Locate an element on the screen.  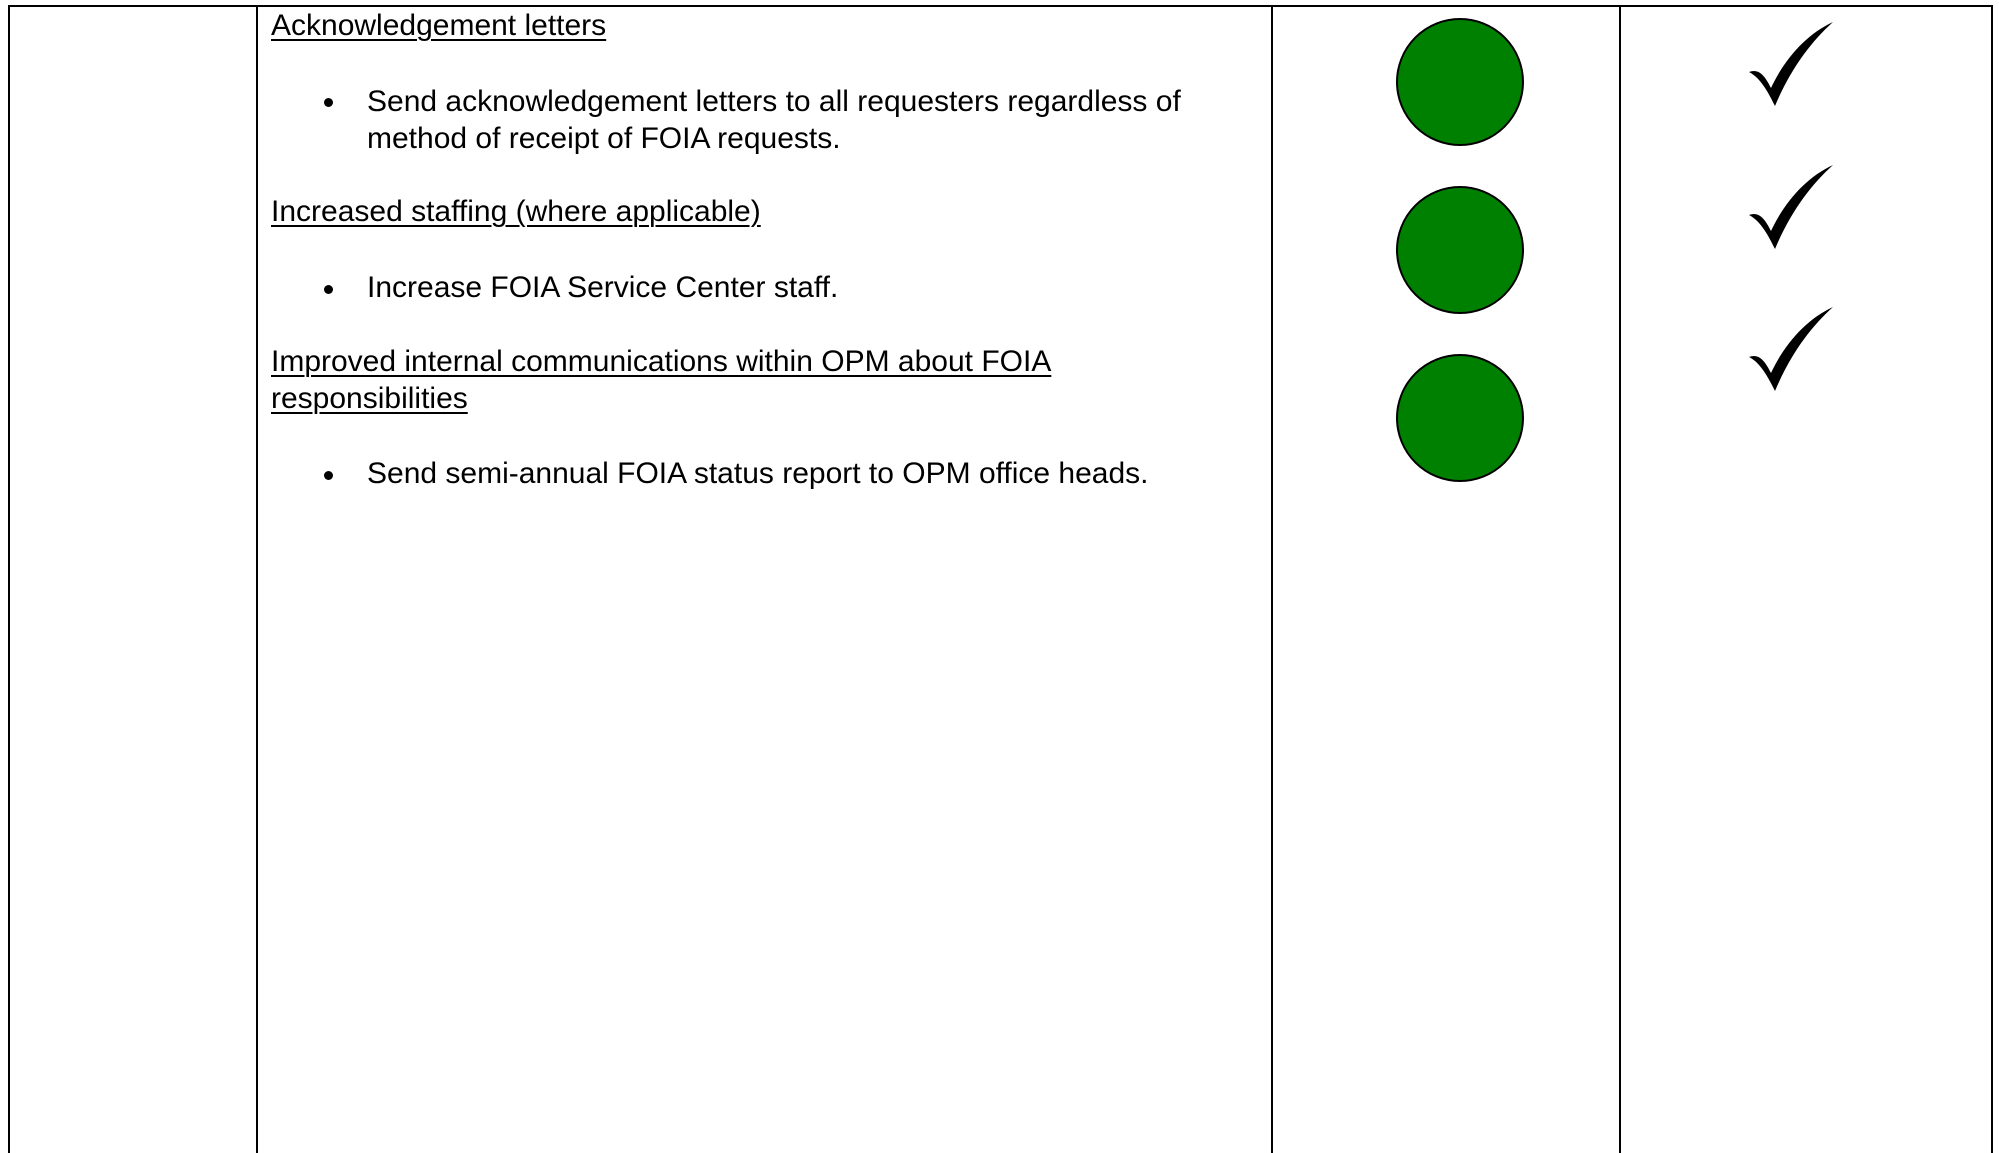
section-heading-acknowledgement: Acknowledgement letters is located at coordinates (439, 25).